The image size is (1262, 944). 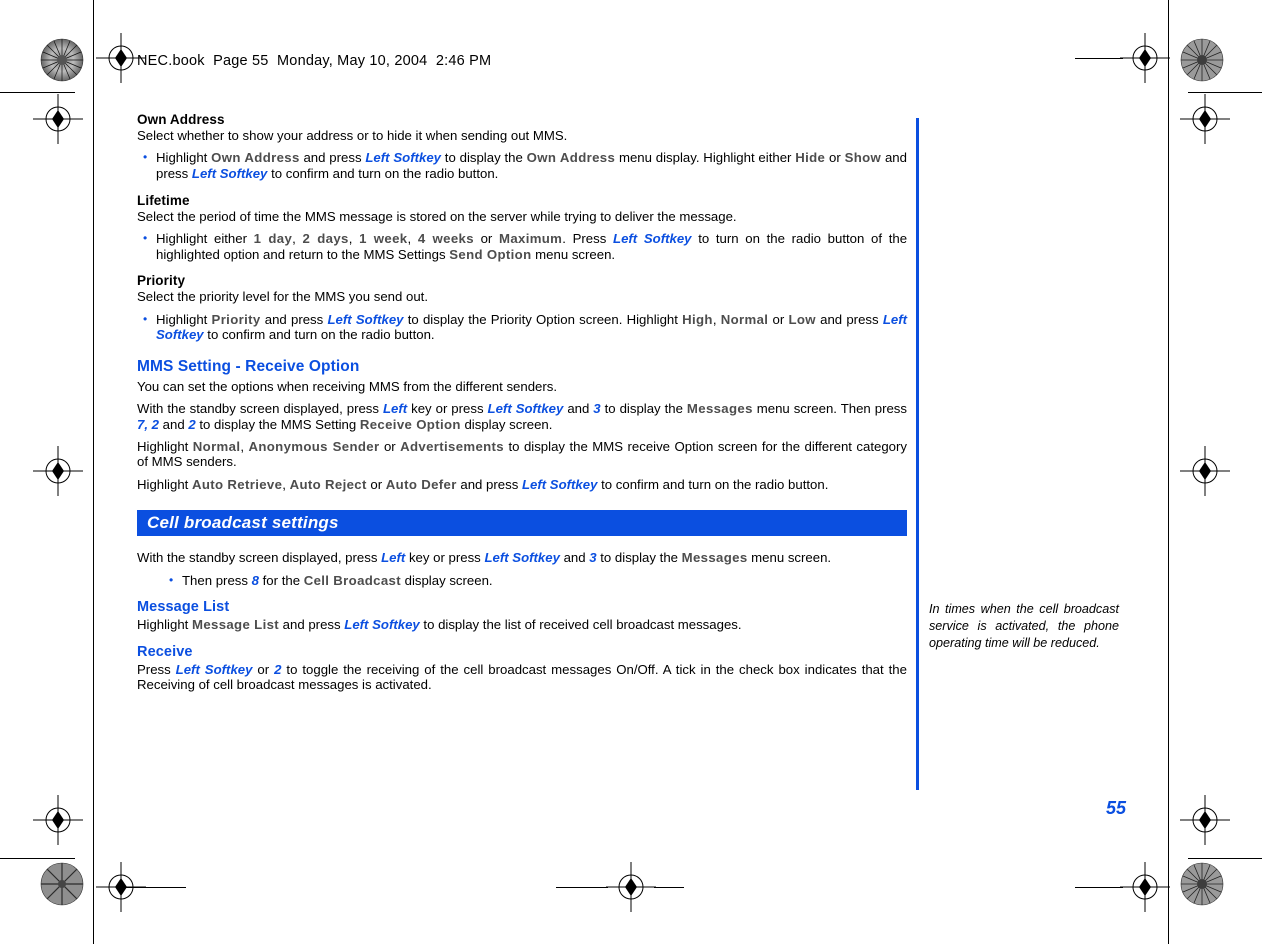 I want to click on crop-rule-bottom-left-tick, so click(x=153, y=887).